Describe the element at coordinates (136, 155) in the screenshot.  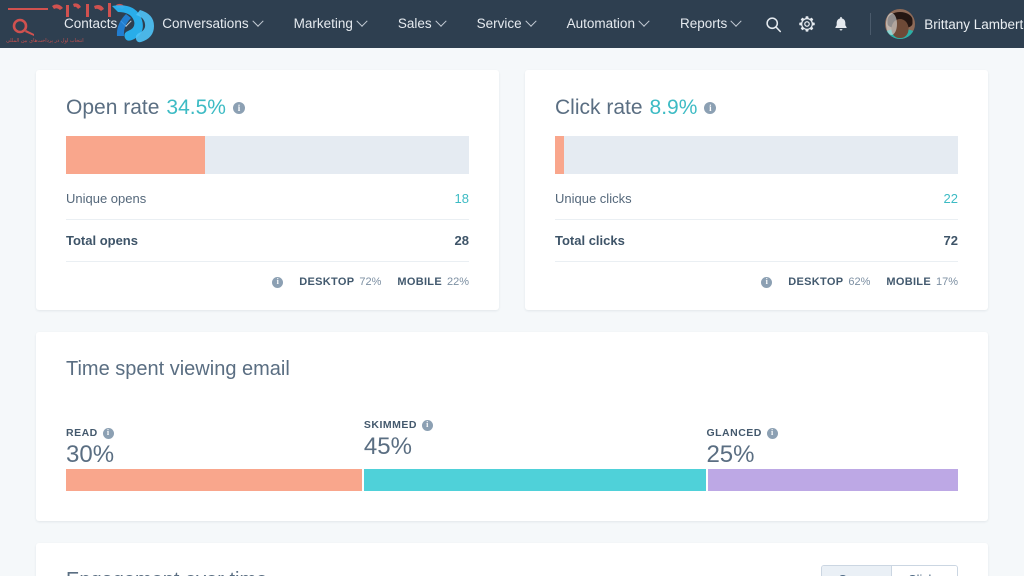
I see `open-rate-progress-fill` at that location.